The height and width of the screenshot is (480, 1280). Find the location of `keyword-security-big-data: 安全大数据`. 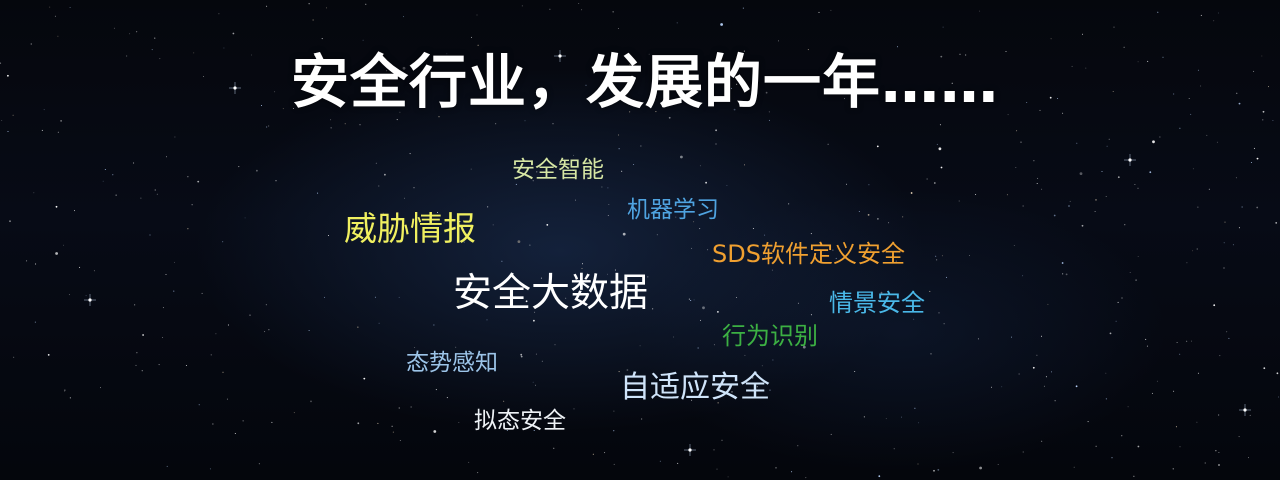

keyword-security-big-data: 安全大数据 is located at coordinates (551, 293).